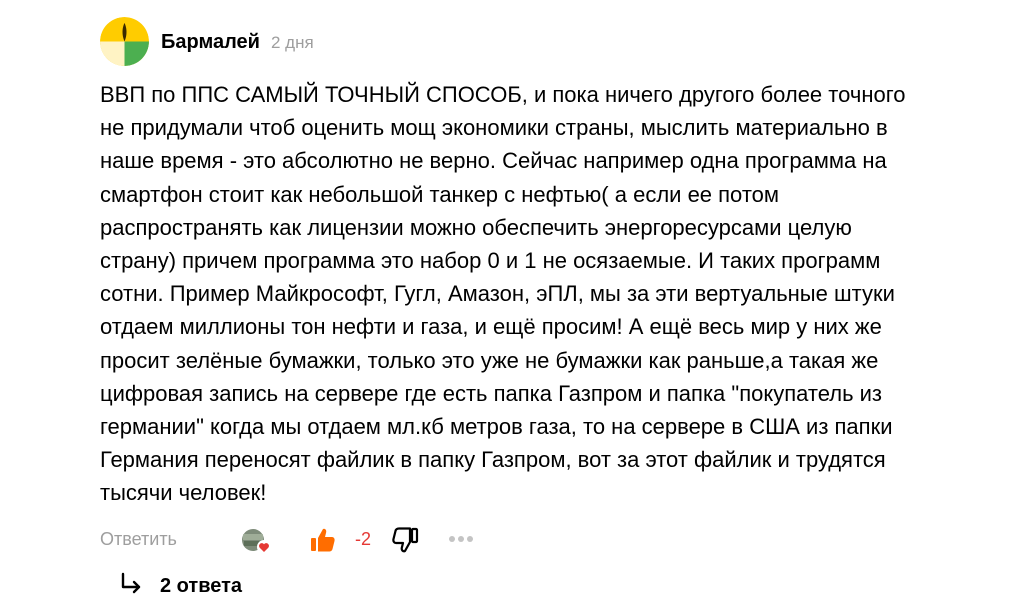  I want to click on thumb-up-icon, so click(322, 540).